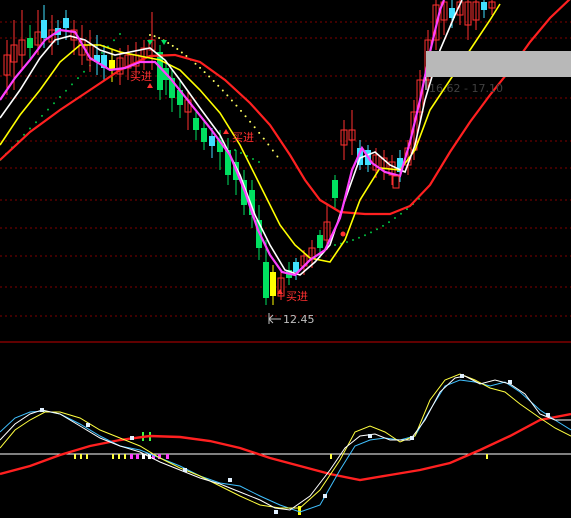 The width and height of the screenshot is (571, 518). I want to click on low-price-pointer, so click(271, 321).